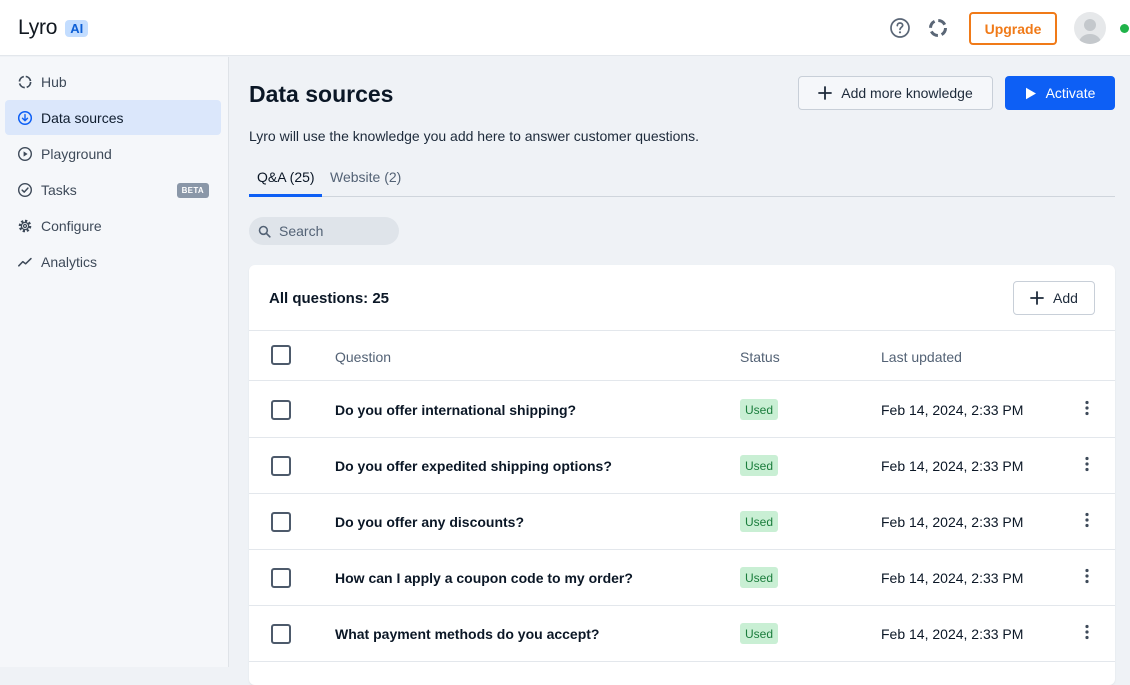  What do you see at coordinates (264, 231) in the screenshot?
I see `search-icon` at bounding box center [264, 231].